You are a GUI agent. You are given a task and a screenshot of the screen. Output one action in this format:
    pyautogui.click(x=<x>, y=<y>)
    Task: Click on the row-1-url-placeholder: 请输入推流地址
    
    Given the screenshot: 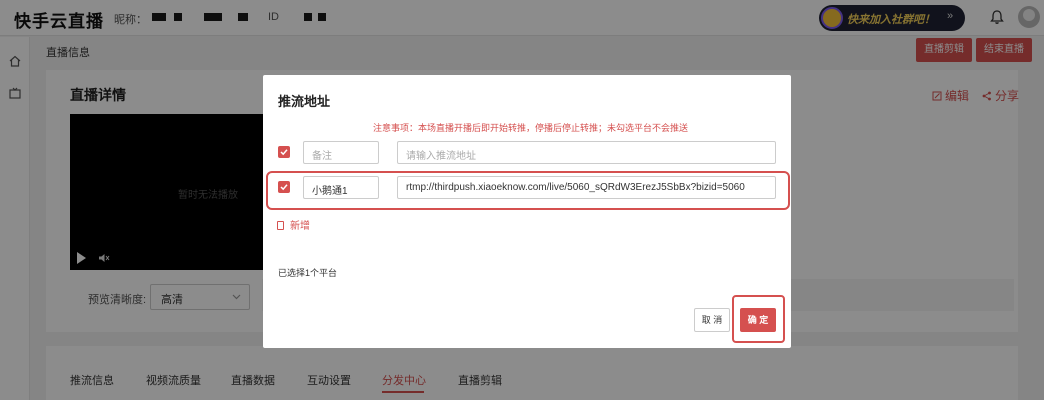 What is the action you would take?
    pyautogui.click(x=441, y=156)
    